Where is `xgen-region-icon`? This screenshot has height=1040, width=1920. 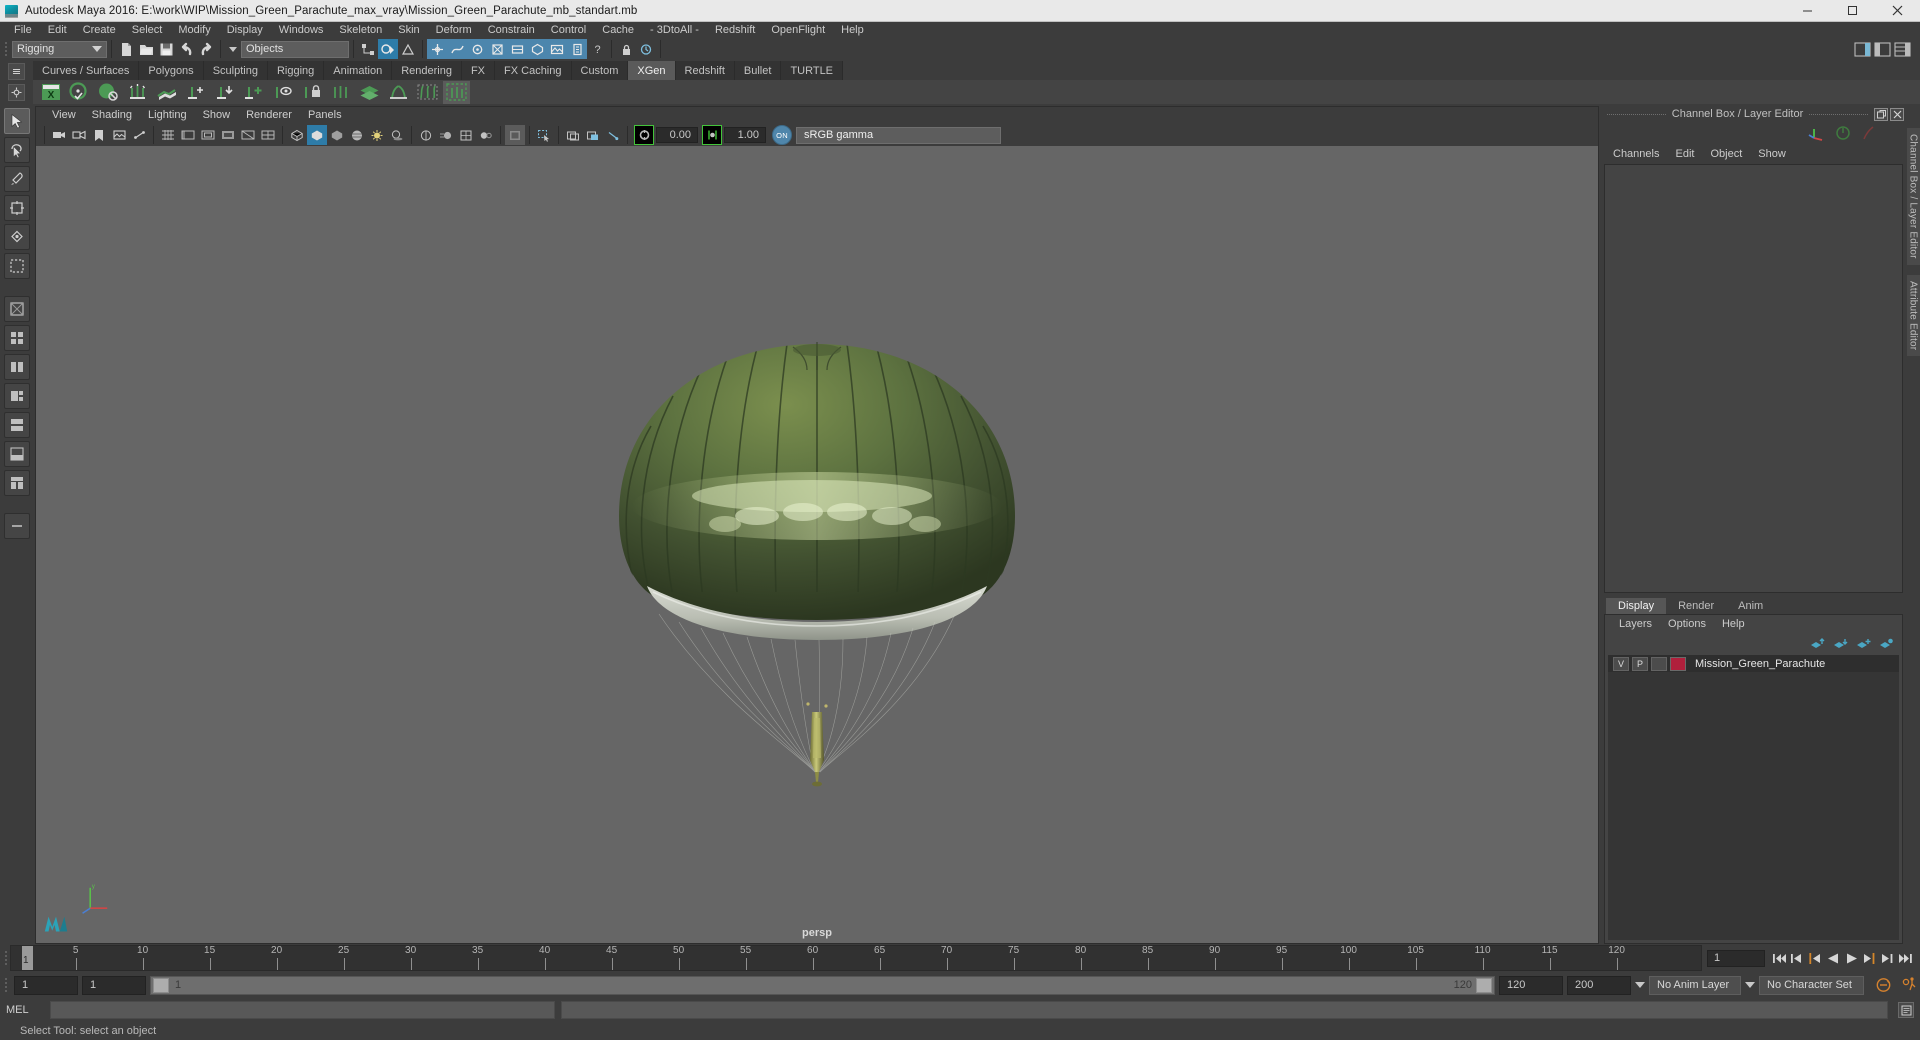
xgen-region-icon is located at coordinates (456, 92).